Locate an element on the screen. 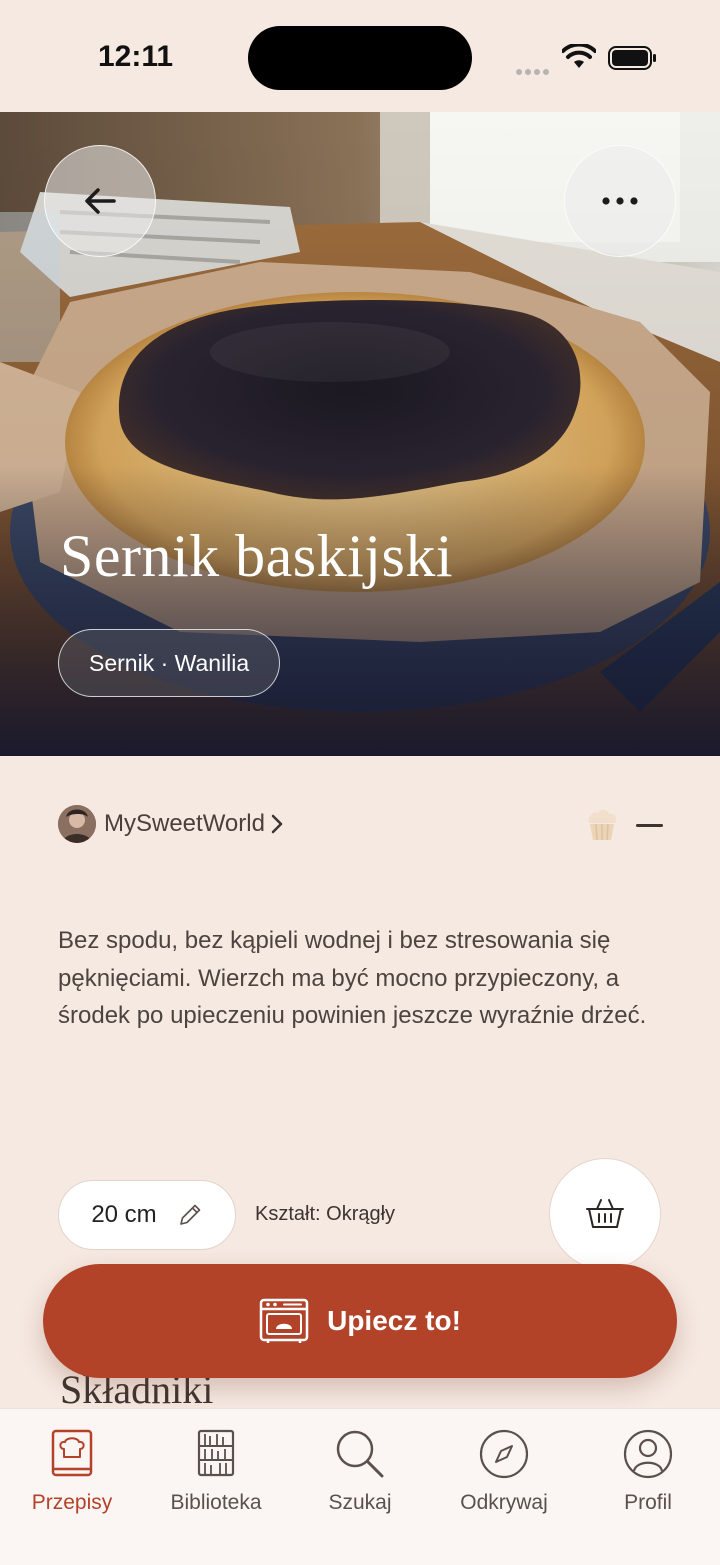 The image size is (720, 1565). more-options-button is located at coordinates (620, 201).